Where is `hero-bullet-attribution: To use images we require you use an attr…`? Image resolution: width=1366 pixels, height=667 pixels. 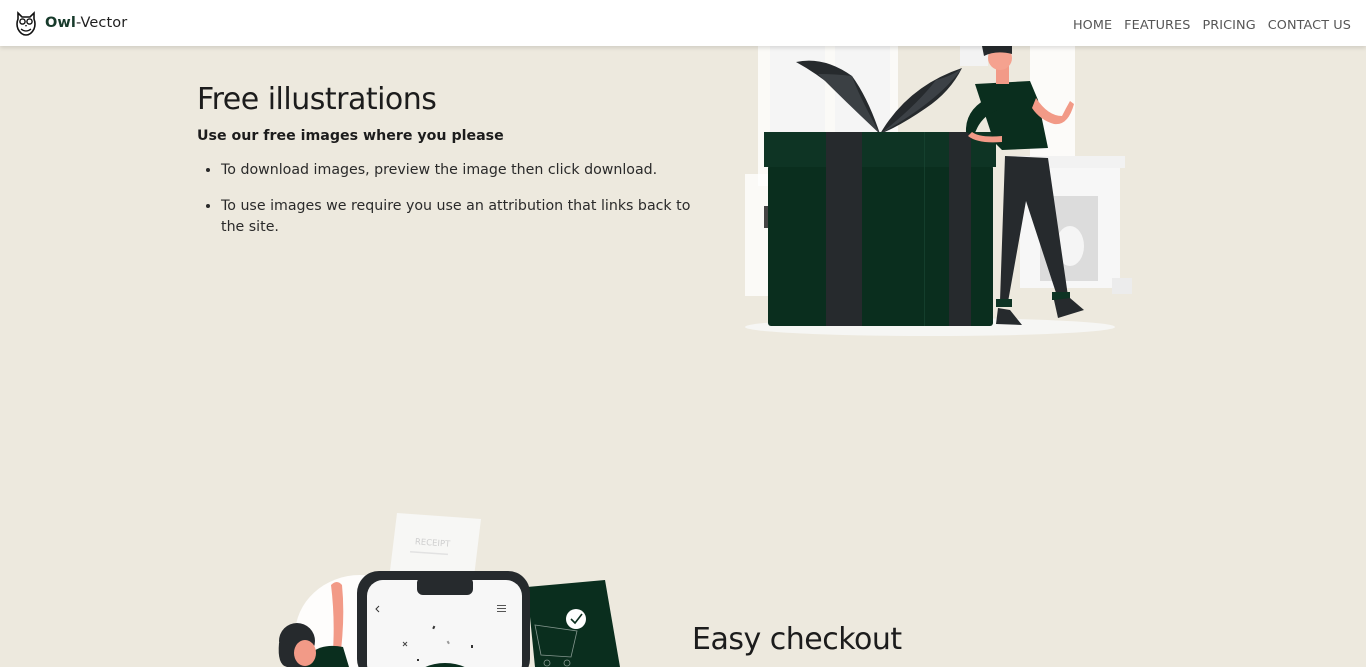 hero-bullet-attribution: To use images we require you use an attr… is located at coordinates (461, 217).